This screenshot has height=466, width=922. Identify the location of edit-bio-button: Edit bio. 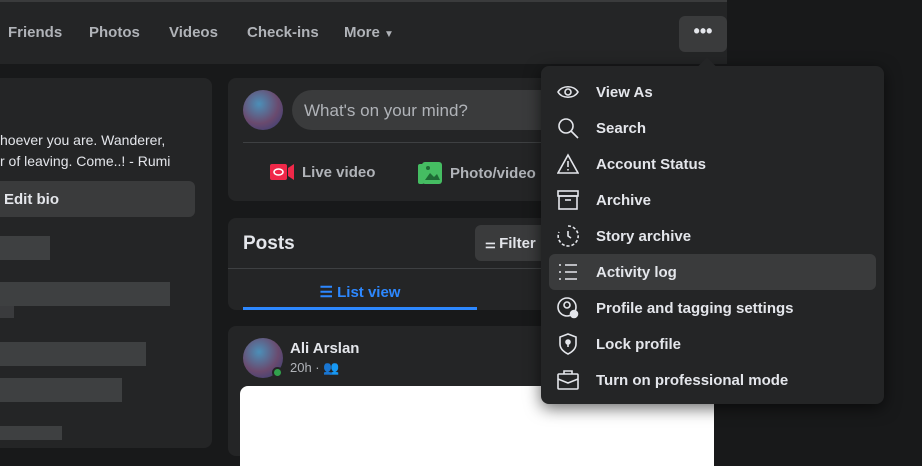
(97, 199).